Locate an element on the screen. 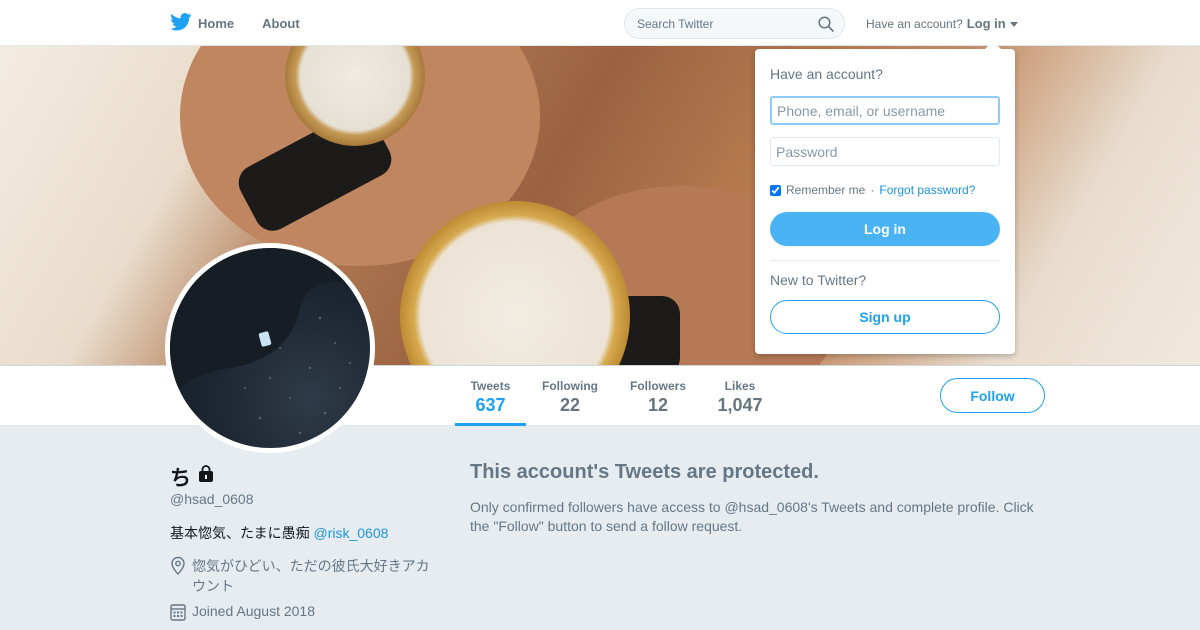  caret-down-icon is located at coordinates (1013, 24).